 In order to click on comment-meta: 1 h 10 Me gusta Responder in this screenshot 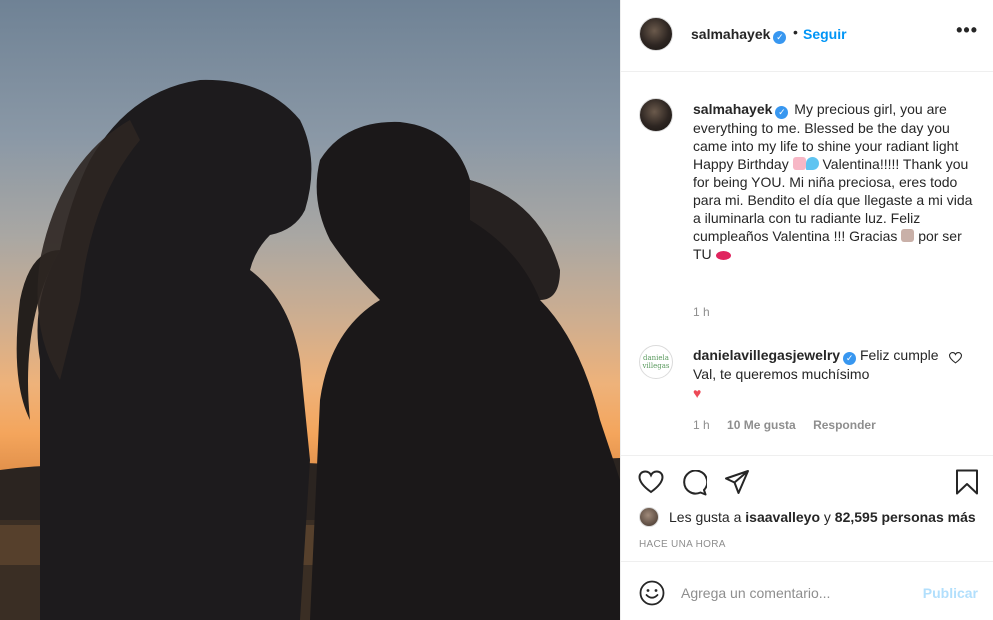, I will do `click(784, 425)`.